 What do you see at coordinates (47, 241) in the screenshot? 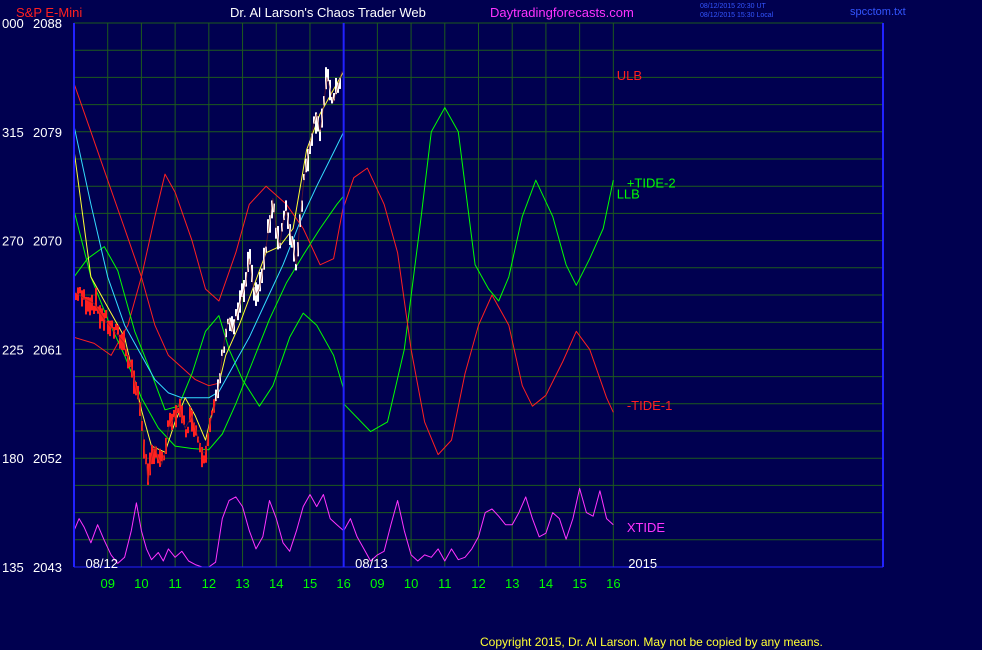
I see `y-tick-price: 2070` at bounding box center [47, 241].